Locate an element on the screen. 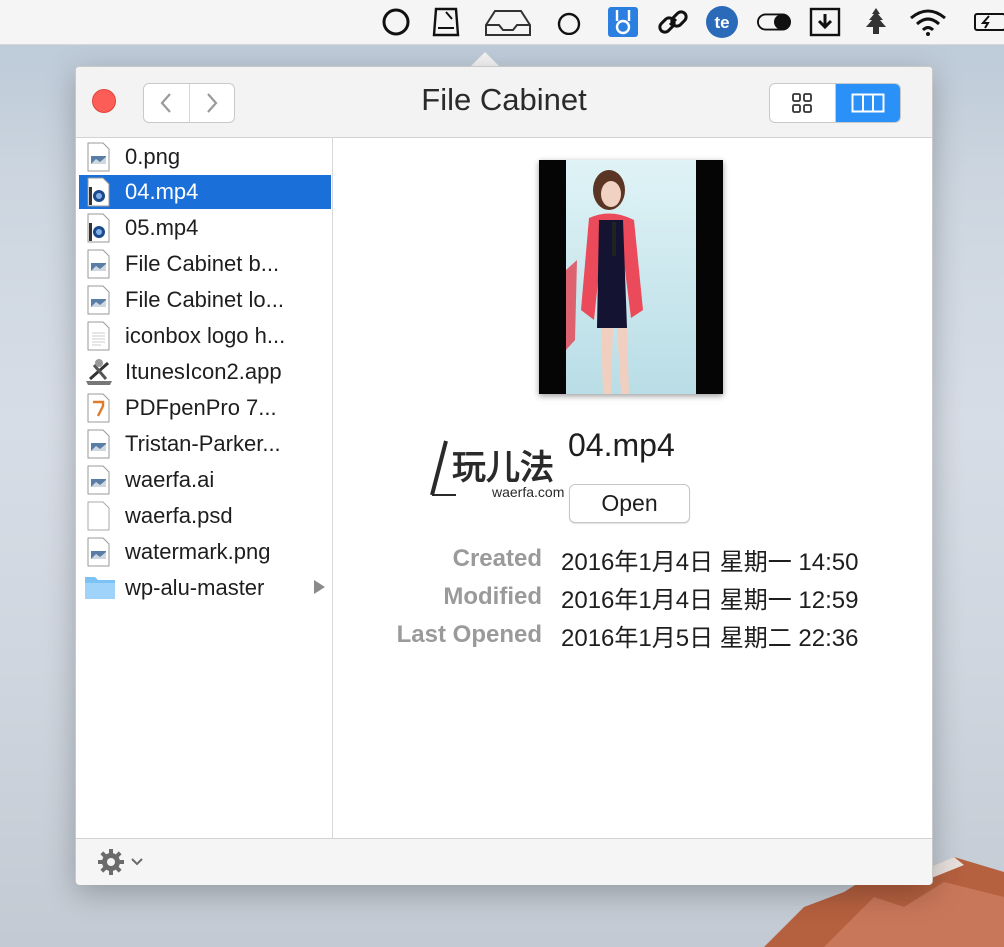 This screenshot has width=1004, height=947. list-item: 05.mp4 is located at coordinates (205, 228).